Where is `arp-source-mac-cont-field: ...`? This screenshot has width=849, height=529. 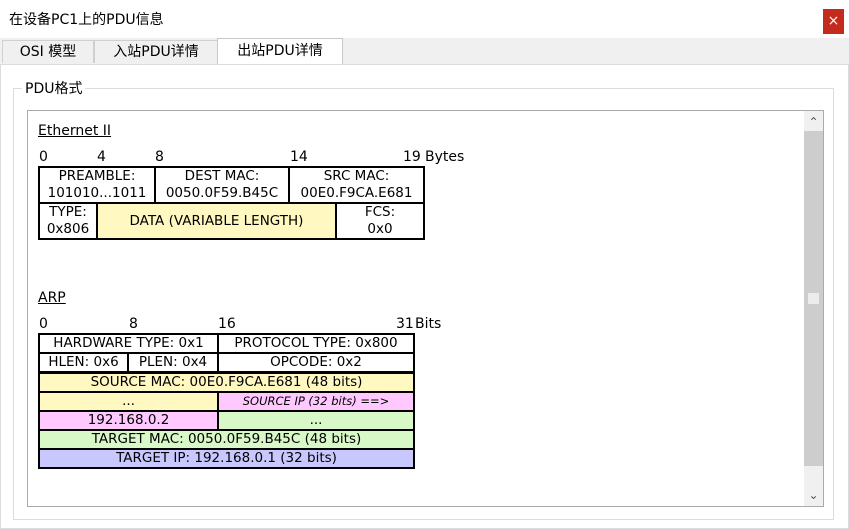
arp-source-mac-cont-field: ... is located at coordinates (128, 402).